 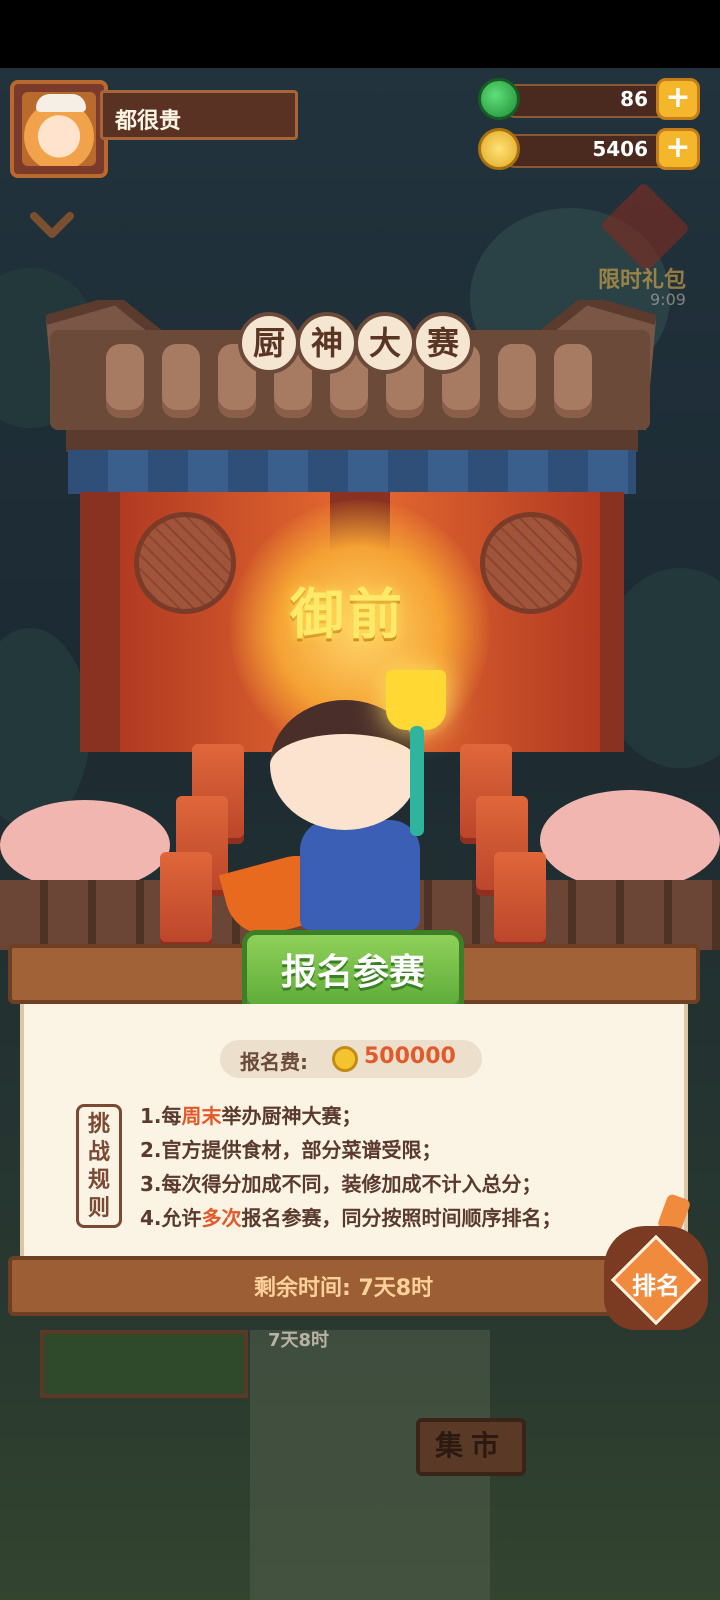 I want to click on remaining-time-text: 剩余时间: 7天8时, so click(x=344, y=1288).